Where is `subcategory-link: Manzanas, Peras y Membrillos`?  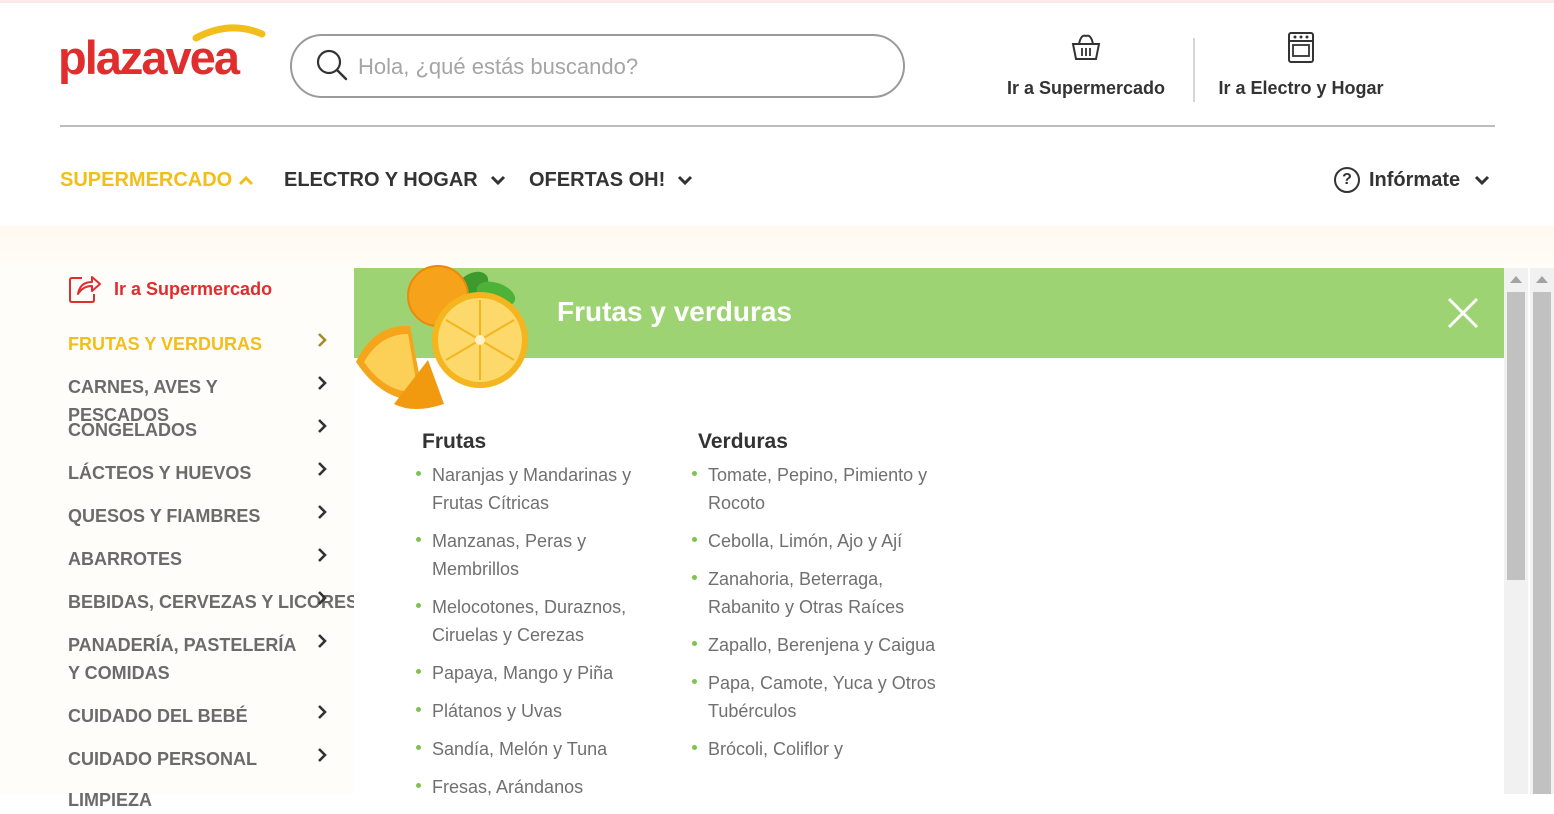
subcategory-link: Manzanas, Peras y Membrillos is located at coordinates (542, 555).